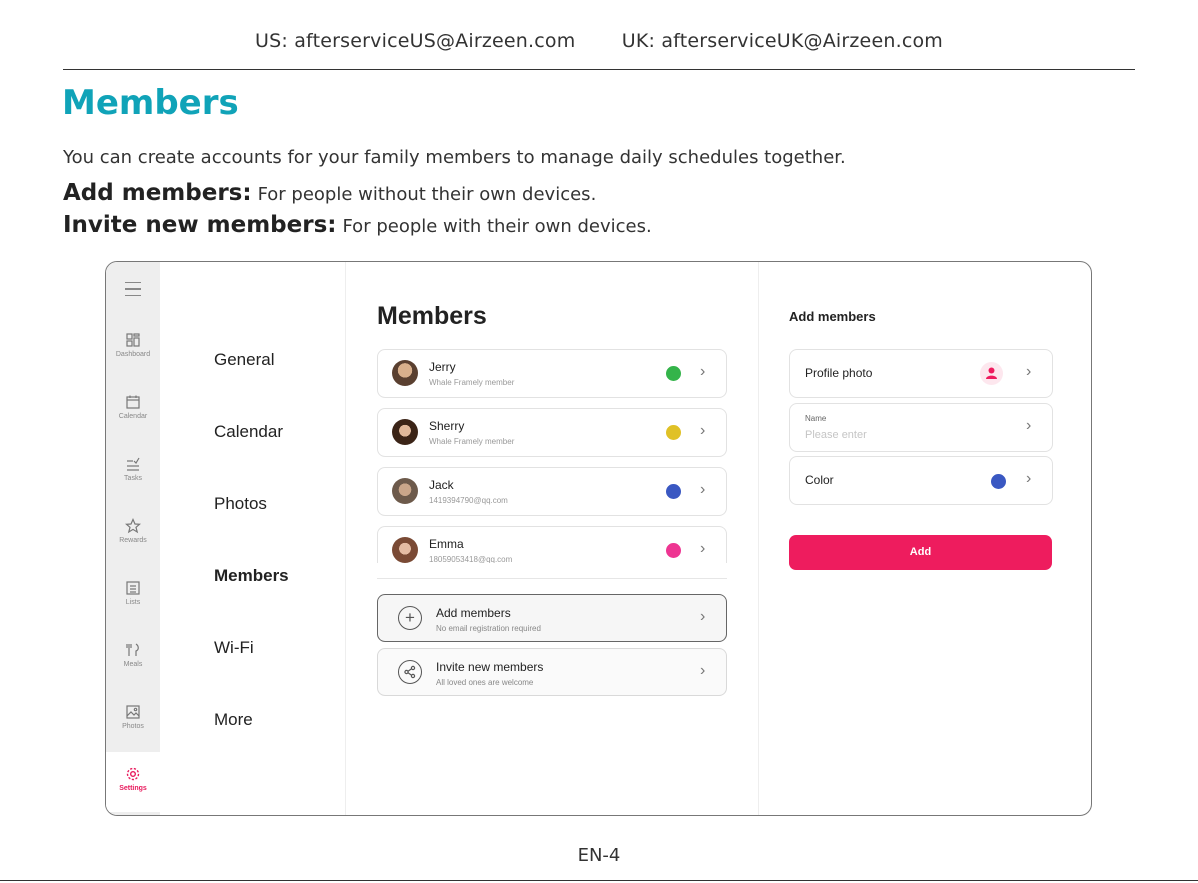 Image resolution: width=1198 pixels, height=883 pixels. I want to click on list-icon, so click(133, 588).